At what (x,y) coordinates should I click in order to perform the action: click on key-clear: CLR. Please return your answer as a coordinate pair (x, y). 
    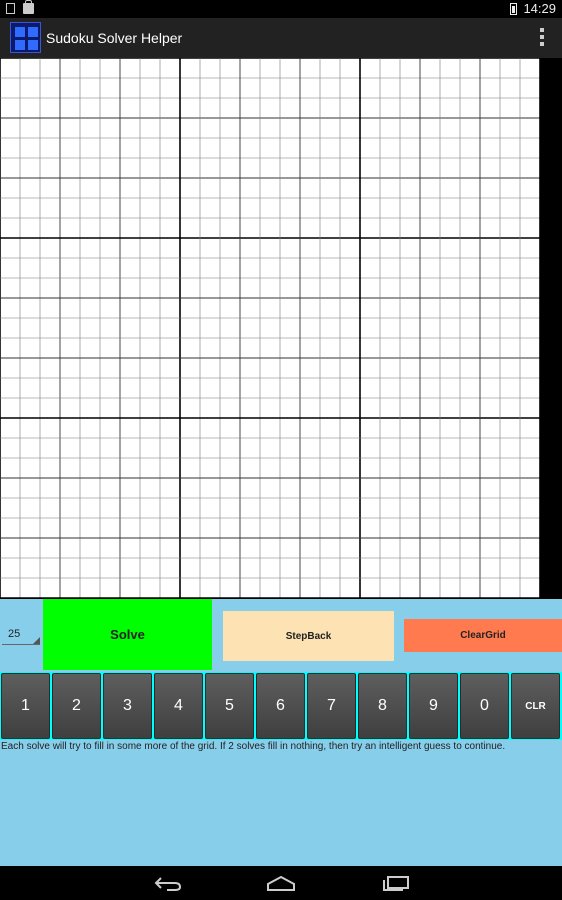
    Looking at the image, I should click on (535, 706).